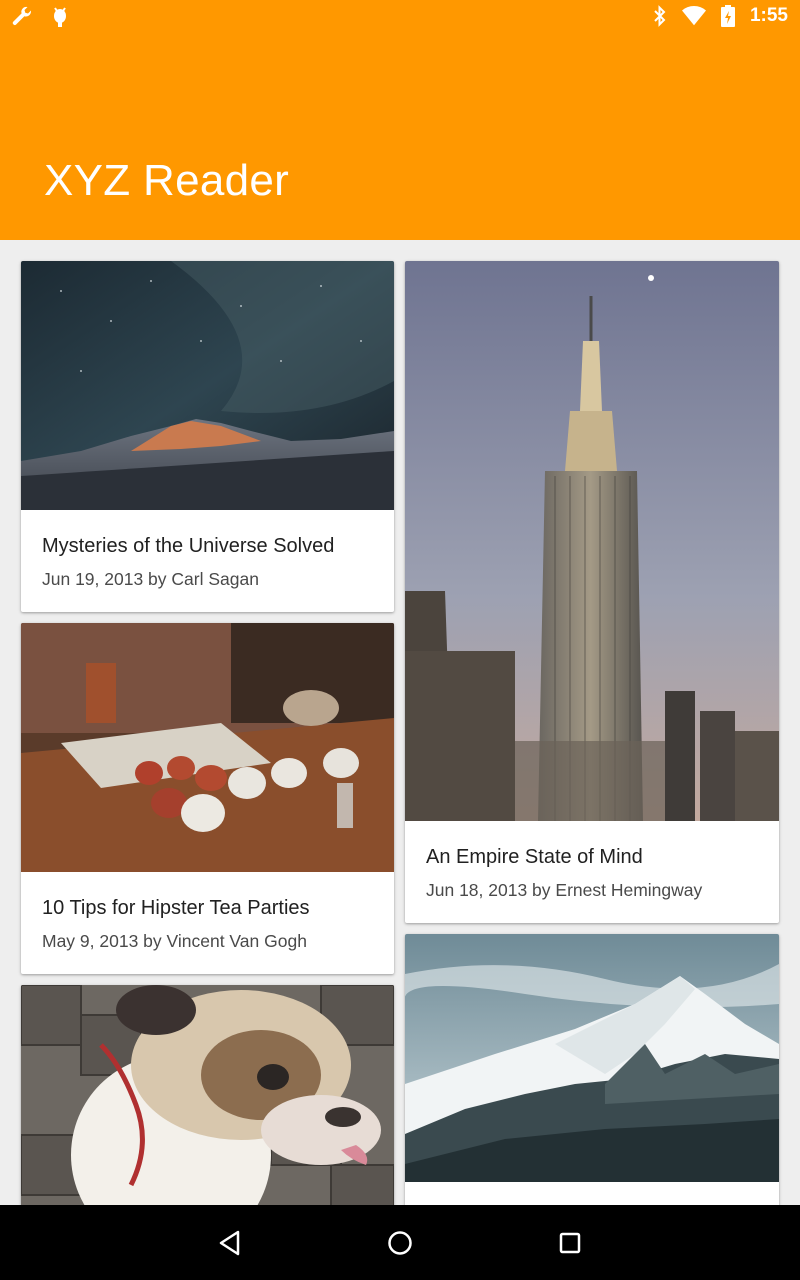 This screenshot has height=1280, width=800. What do you see at coordinates (176, 908) in the screenshot?
I see `article-title: 10 Tips for Hipster Tea Parties` at bounding box center [176, 908].